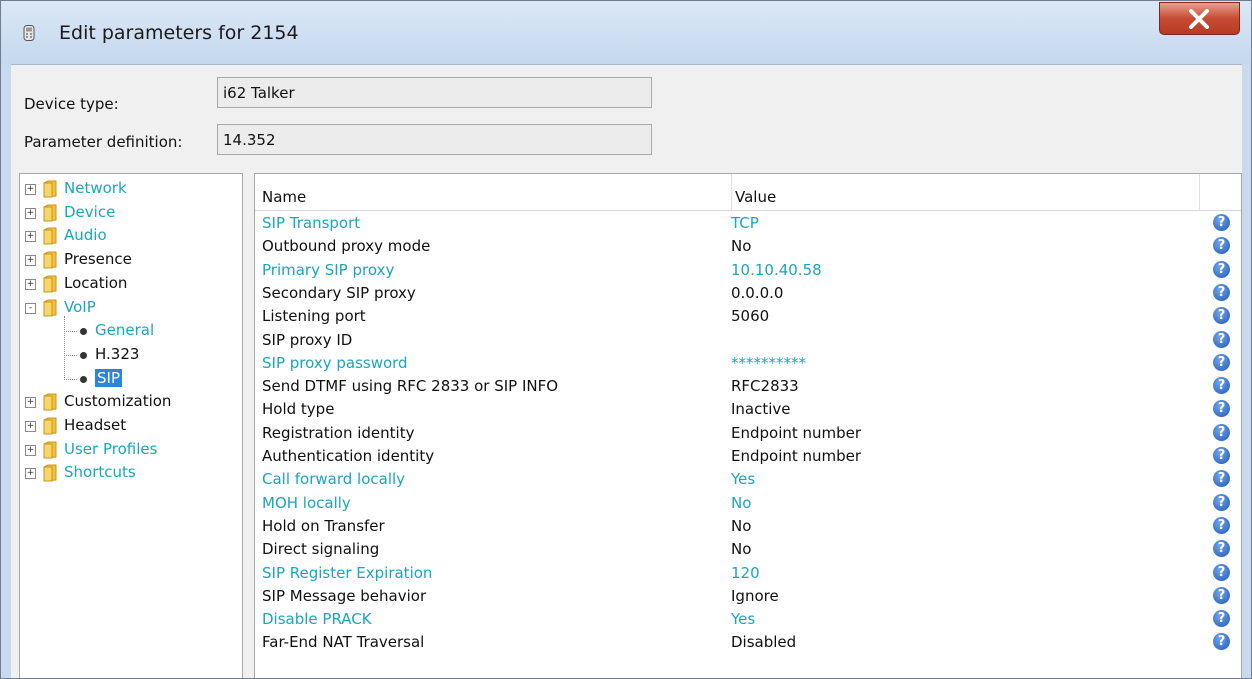 The width and height of the screenshot is (1252, 679). I want to click on tree-item-voip: - VoIP, so click(130, 308).